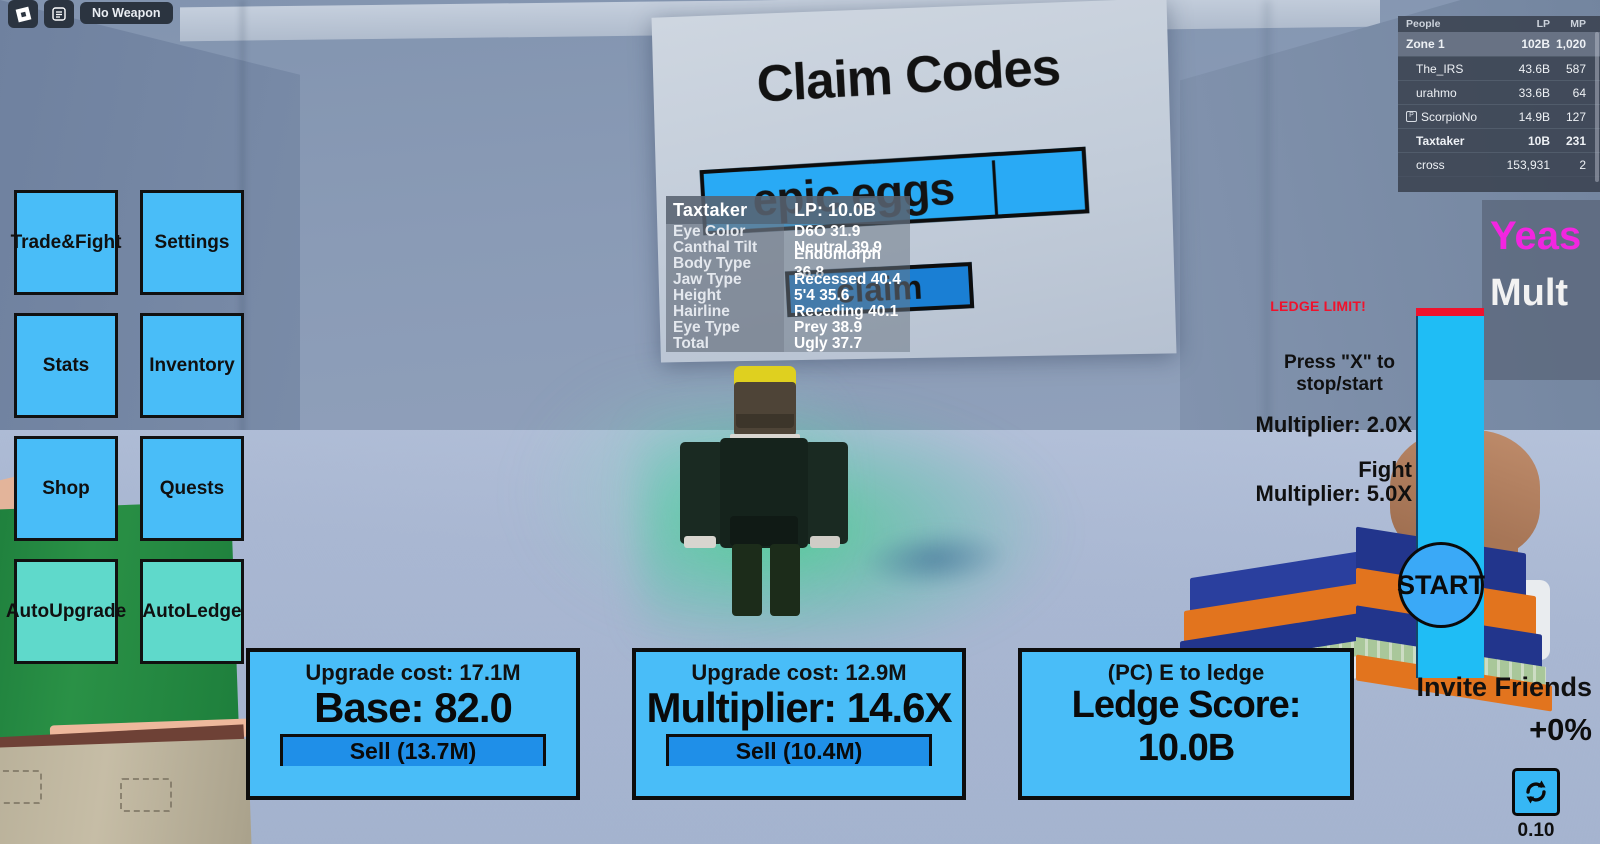 This screenshot has width=1600, height=844. I want to click on player-stat-key: Body Type, so click(725, 263).